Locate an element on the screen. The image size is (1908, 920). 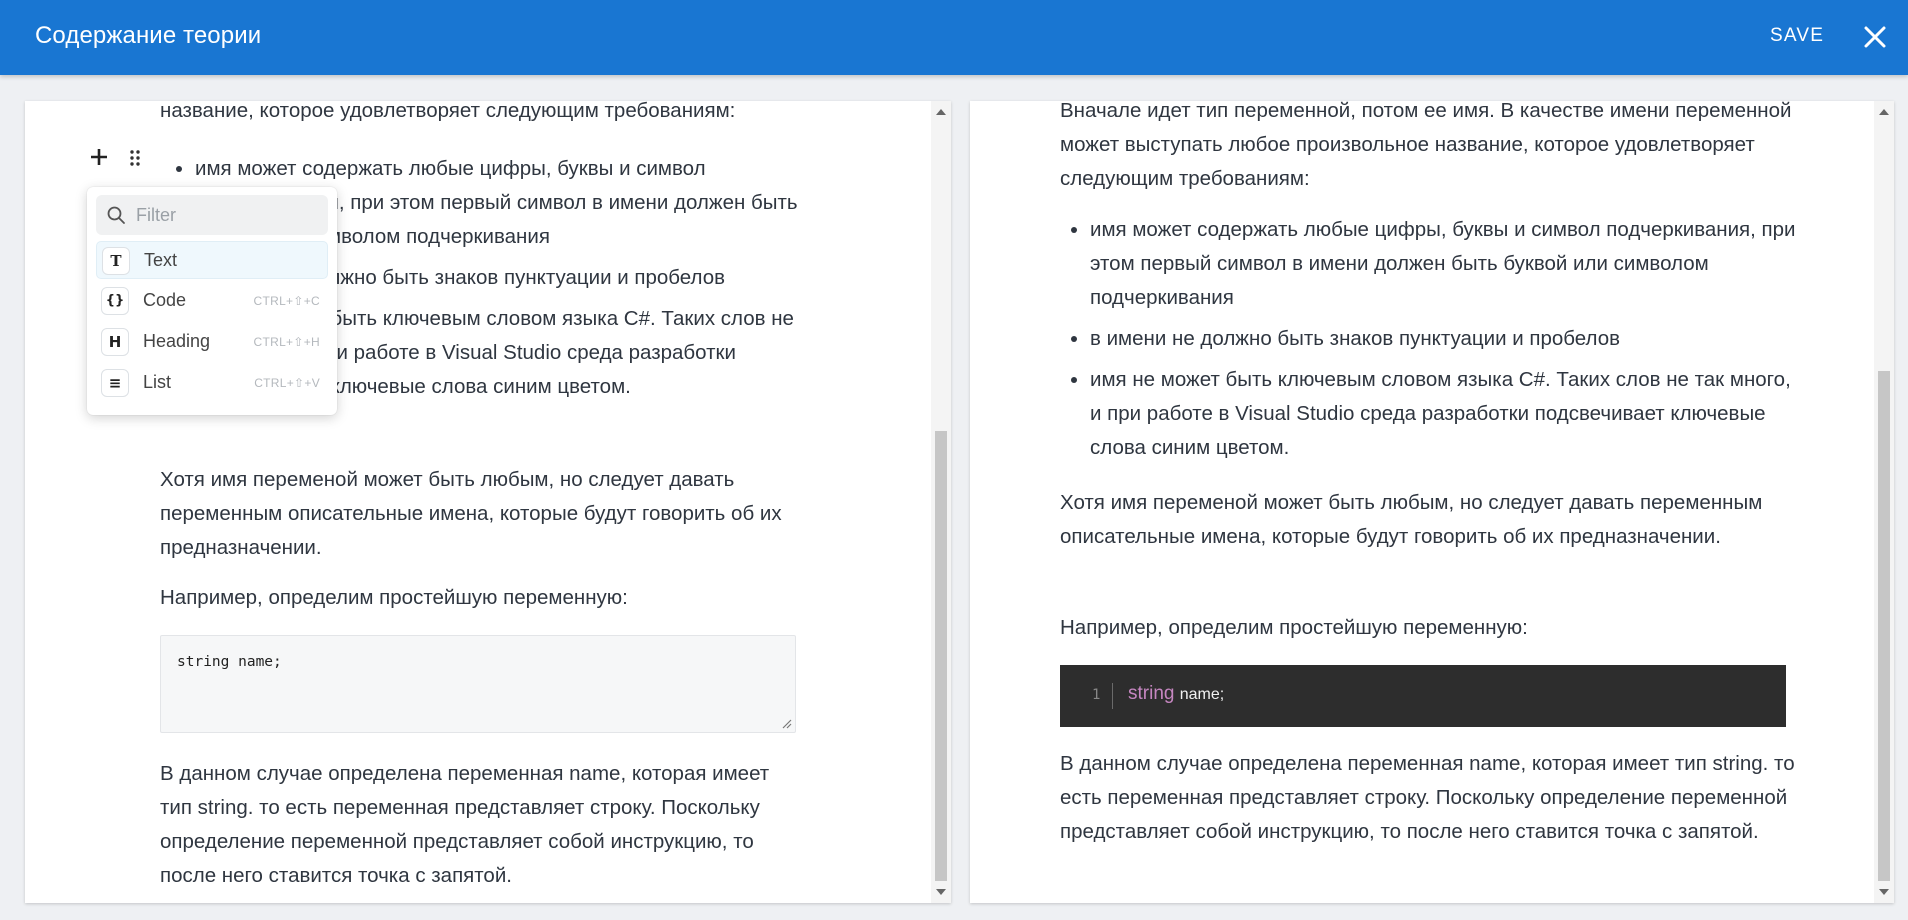
code-block-editor: string name; is located at coordinates (478, 684).